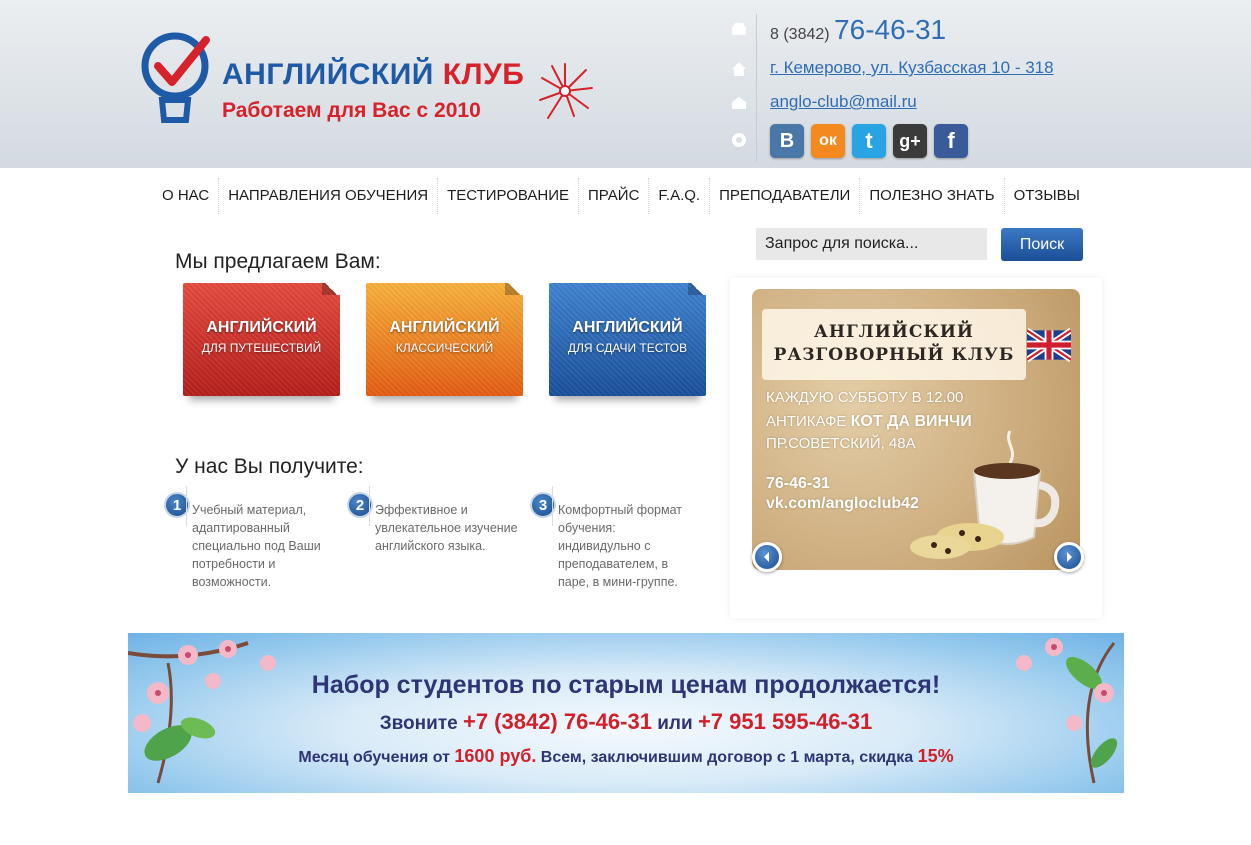  I want to click on slider-next-button, so click(1069, 557).